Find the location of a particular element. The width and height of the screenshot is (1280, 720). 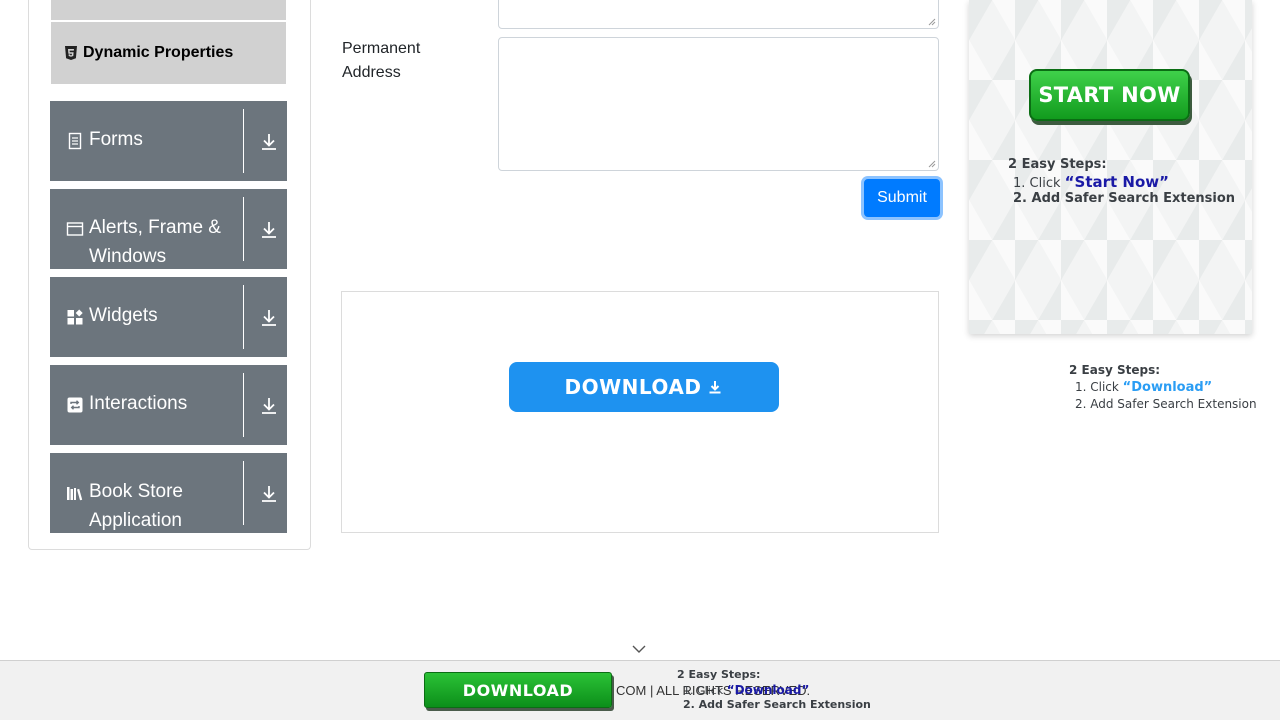

category-label: Book Store Application is located at coordinates (136, 506).